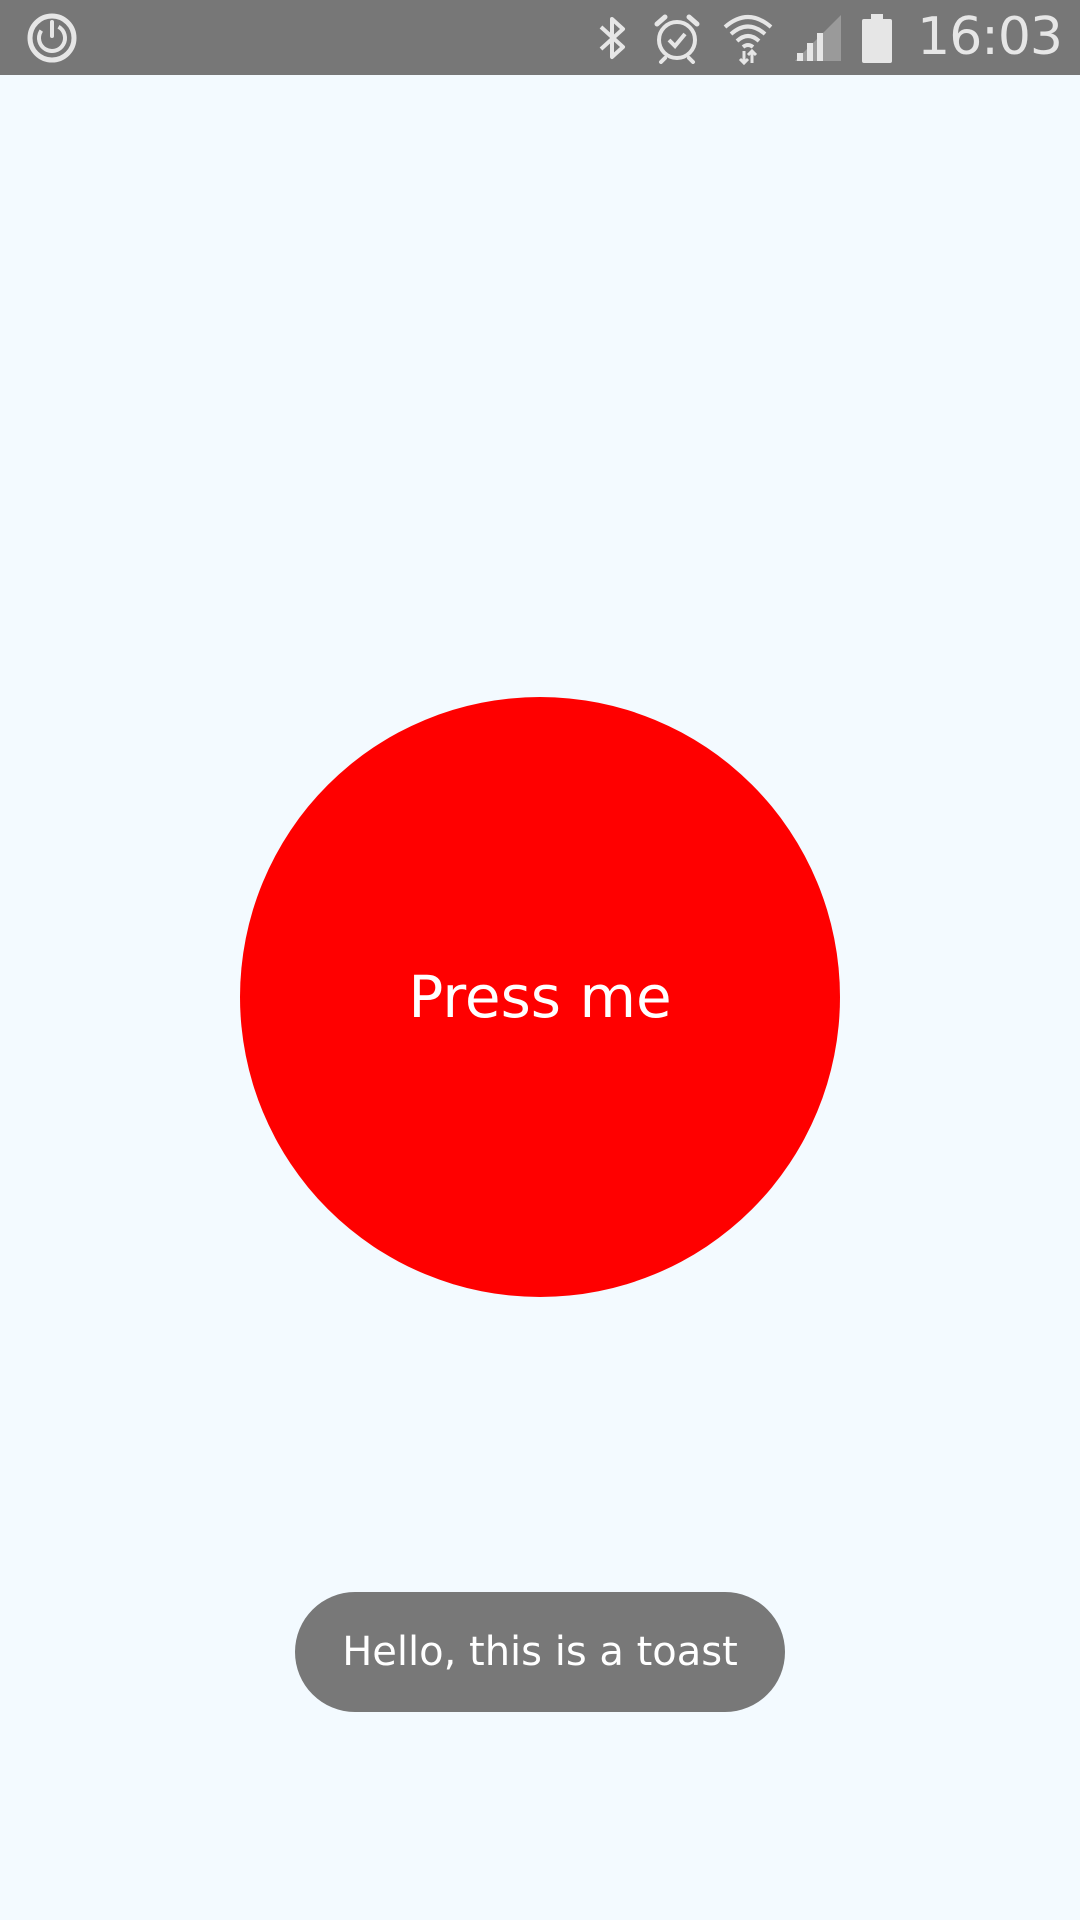 The height and width of the screenshot is (1920, 1080). Describe the element at coordinates (677, 38) in the screenshot. I see `alarm-icon` at that location.